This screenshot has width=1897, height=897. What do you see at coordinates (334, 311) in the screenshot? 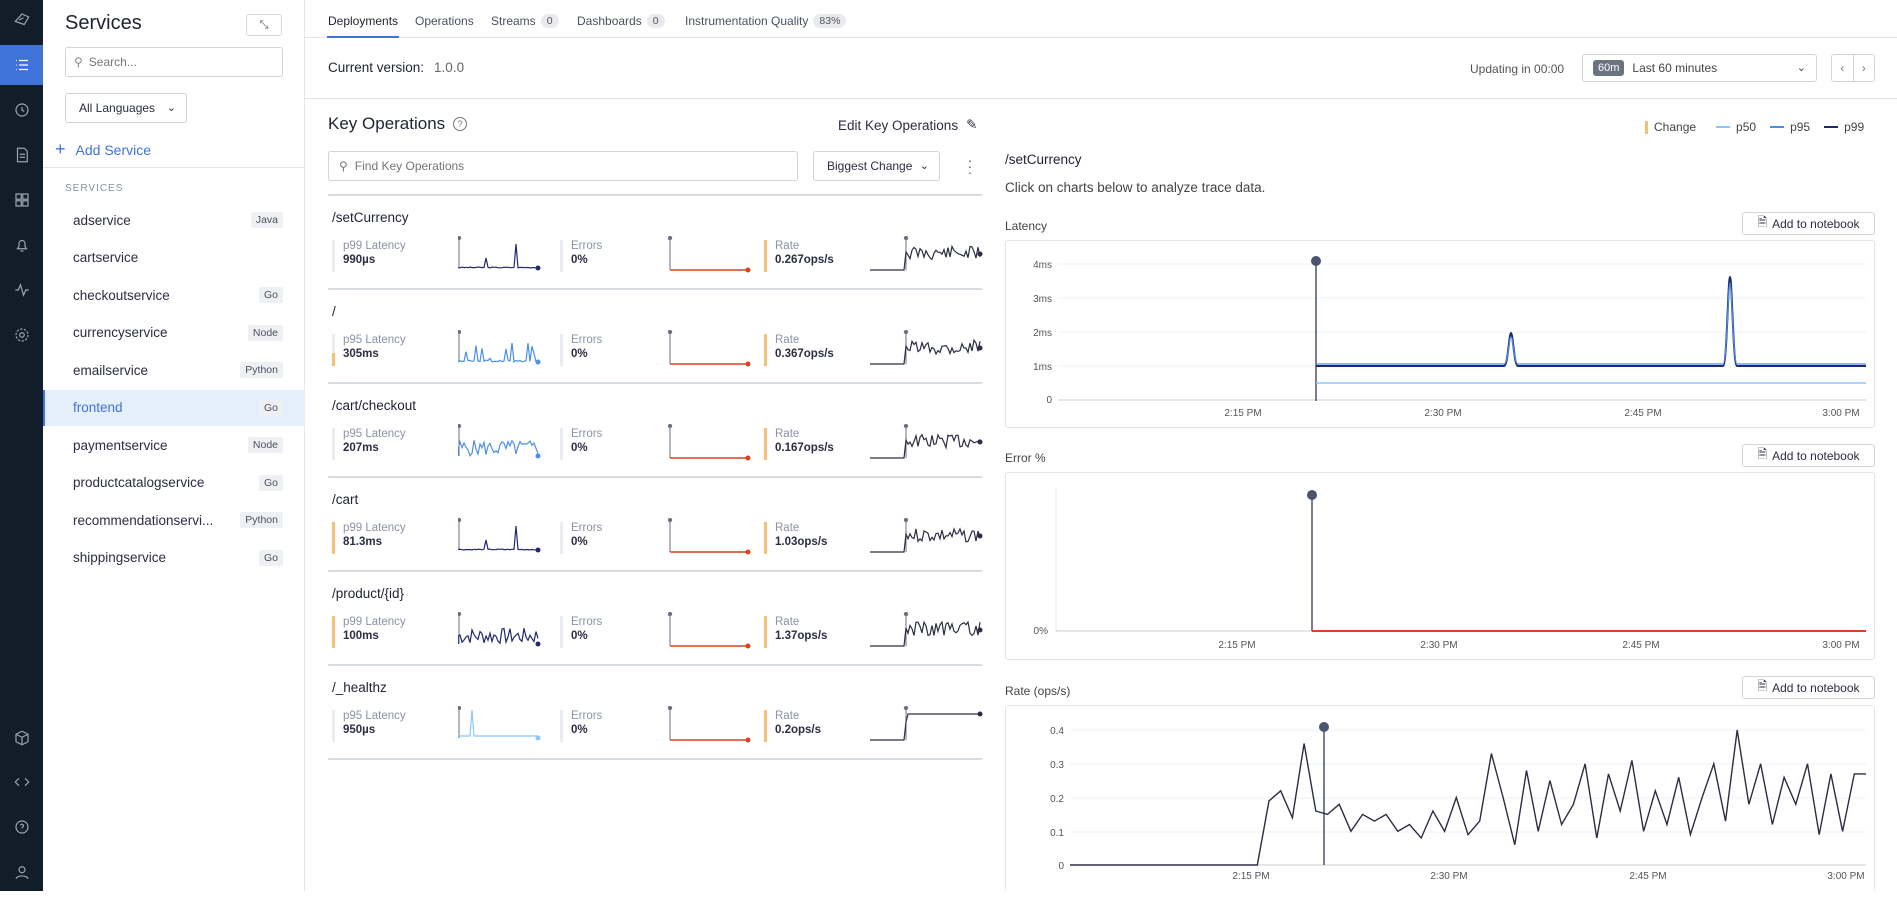
I see `operation-name: /` at bounding box center [334, 311].